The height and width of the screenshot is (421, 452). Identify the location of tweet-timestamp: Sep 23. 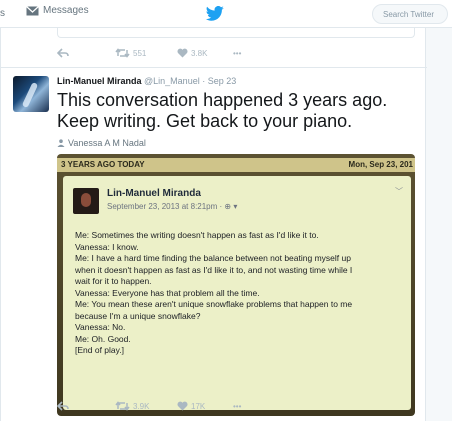
(222, 81).